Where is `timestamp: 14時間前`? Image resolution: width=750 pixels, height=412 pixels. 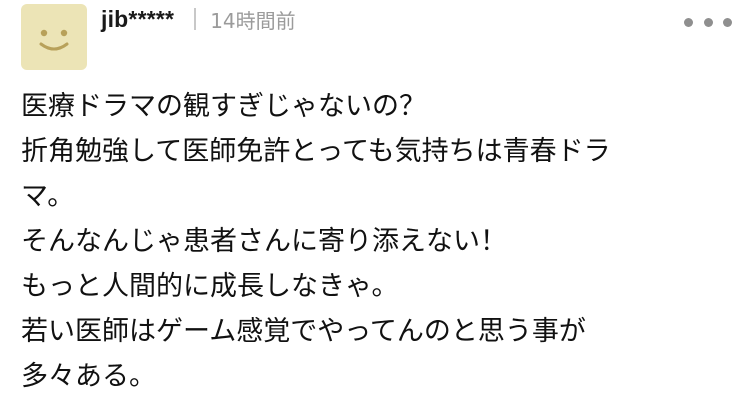
timestamp: 14時間前 is located at coordinates (253, 20).